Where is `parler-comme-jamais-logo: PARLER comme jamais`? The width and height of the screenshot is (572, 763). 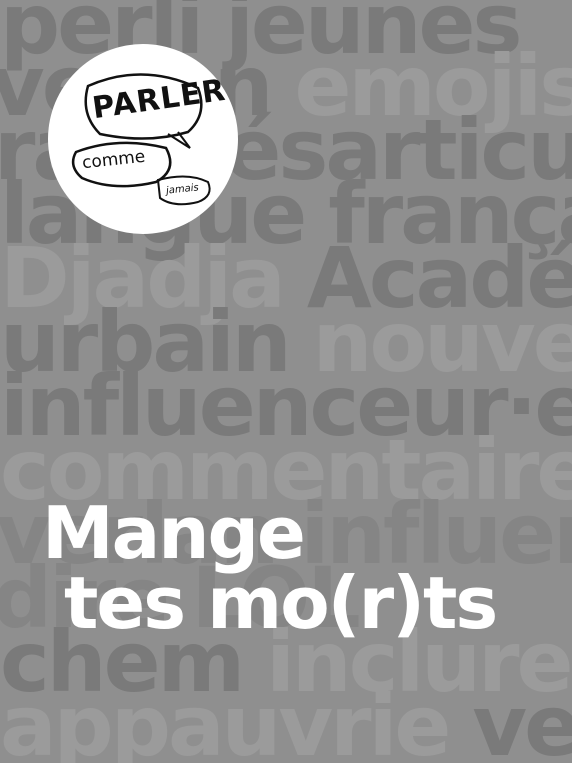
parler-comme-jamais-logo: PARLER comme jamais is located at coordinates (143, 139).